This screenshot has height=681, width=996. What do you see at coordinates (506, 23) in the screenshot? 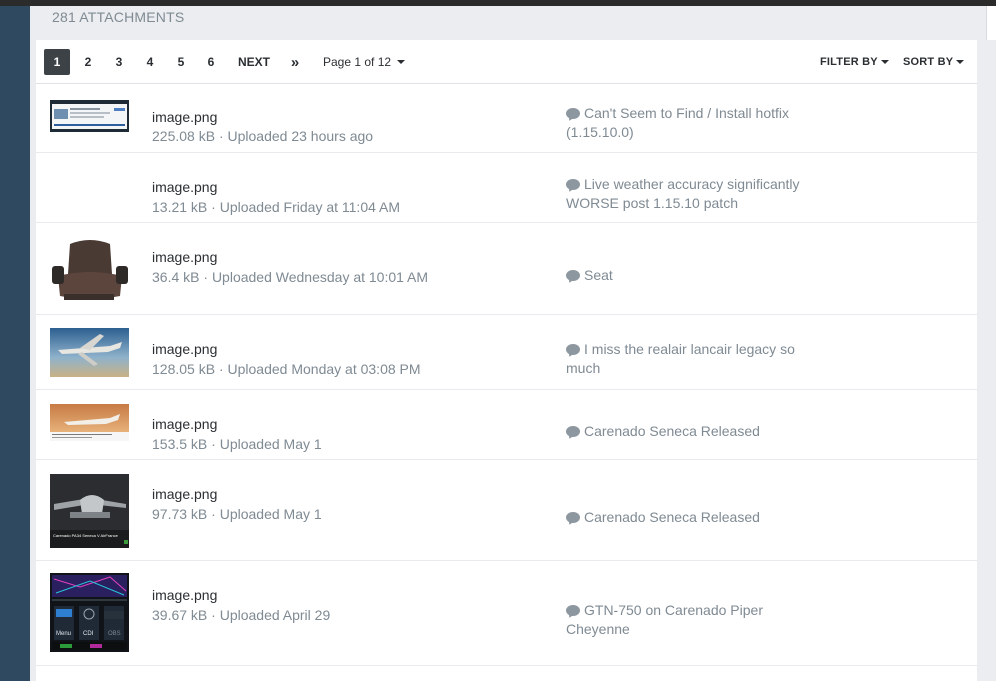
I see `panel-header: 281 ATTACHMENTS` at bounding box center [506, 23].